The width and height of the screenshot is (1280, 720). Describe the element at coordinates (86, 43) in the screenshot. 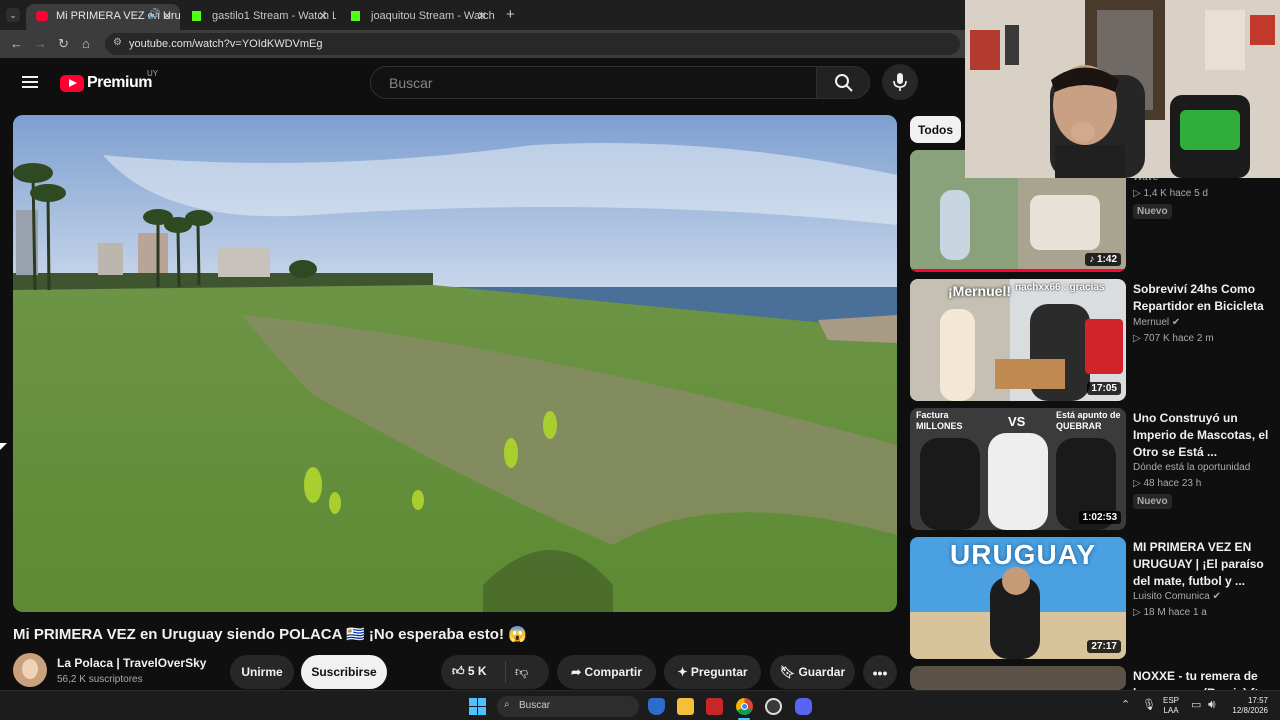

I see `home-icon: ⌂` at that location.